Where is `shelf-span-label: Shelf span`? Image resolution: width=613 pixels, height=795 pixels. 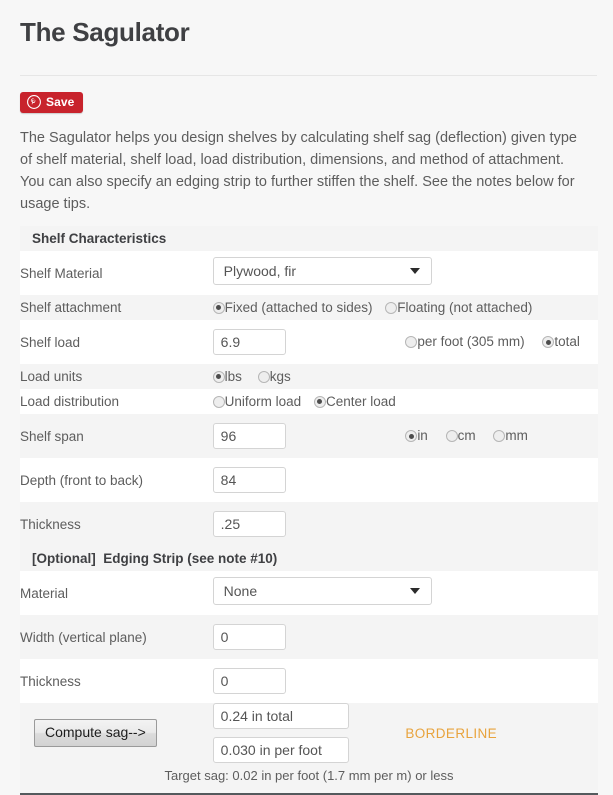 shelf-span-label: Shelf span is located at coordinates (52, 436).